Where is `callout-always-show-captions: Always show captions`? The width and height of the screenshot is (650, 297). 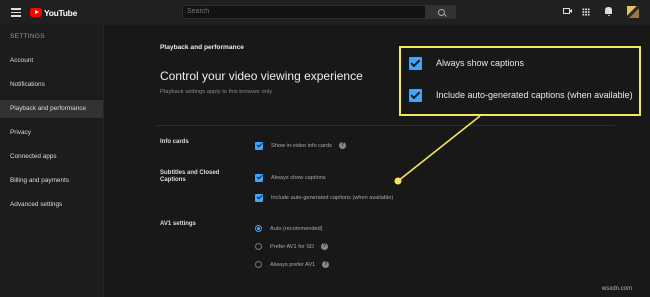 callout-always-show-captions: Always show captions is located at coordinates (466, 63).